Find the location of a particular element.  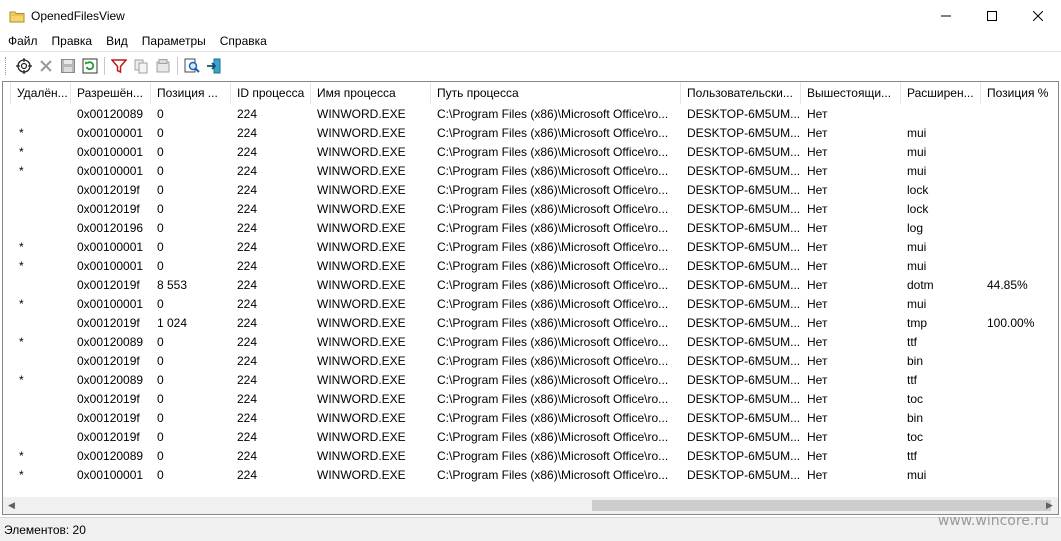

menu-help: Справка is located at coordinates (243, 41).